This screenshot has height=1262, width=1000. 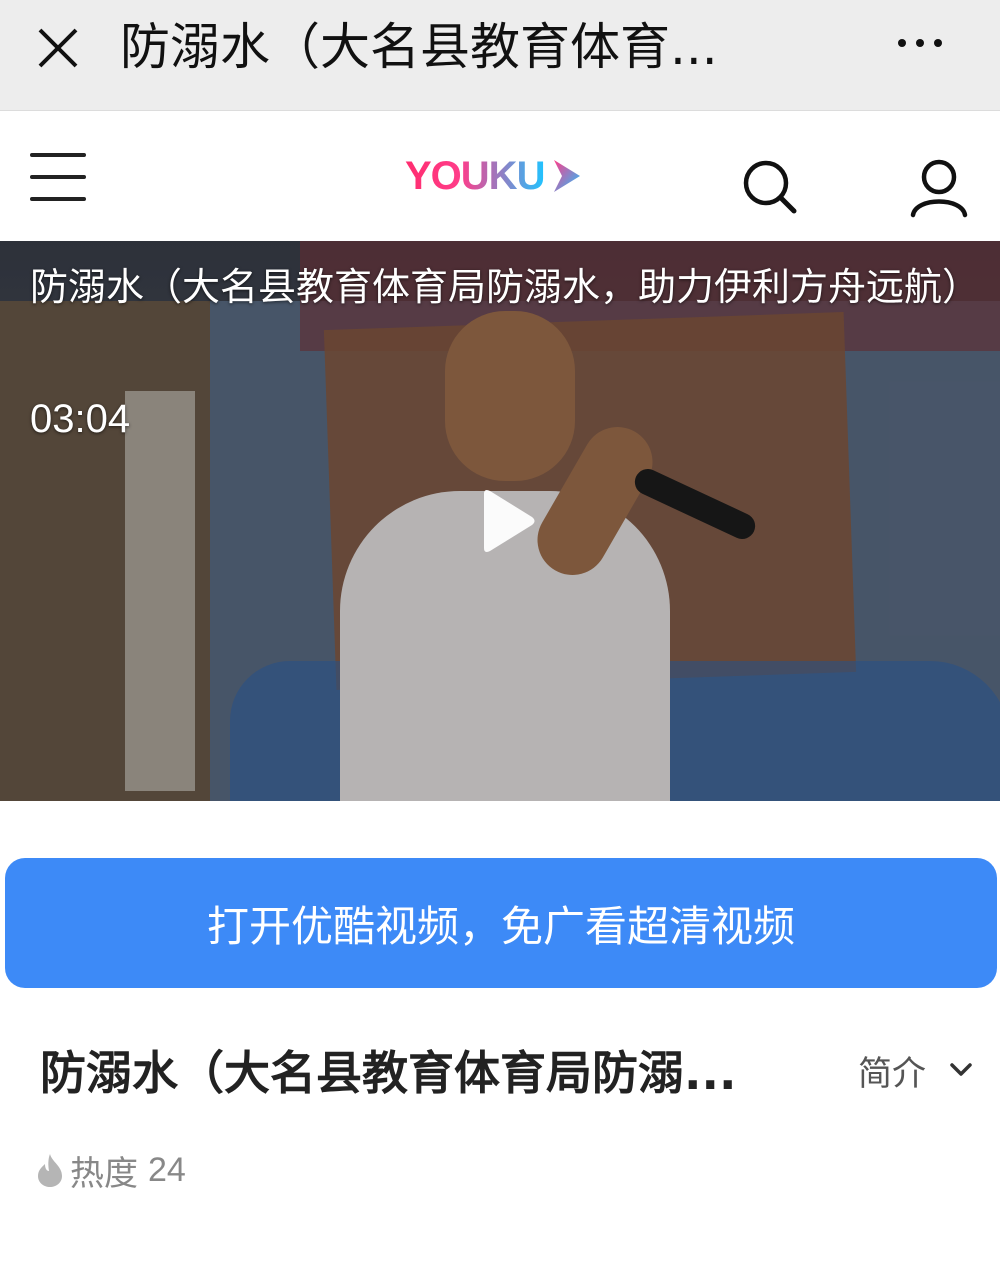 I want to click on youku-logo: YOUKU, so click(x=494, y=176).